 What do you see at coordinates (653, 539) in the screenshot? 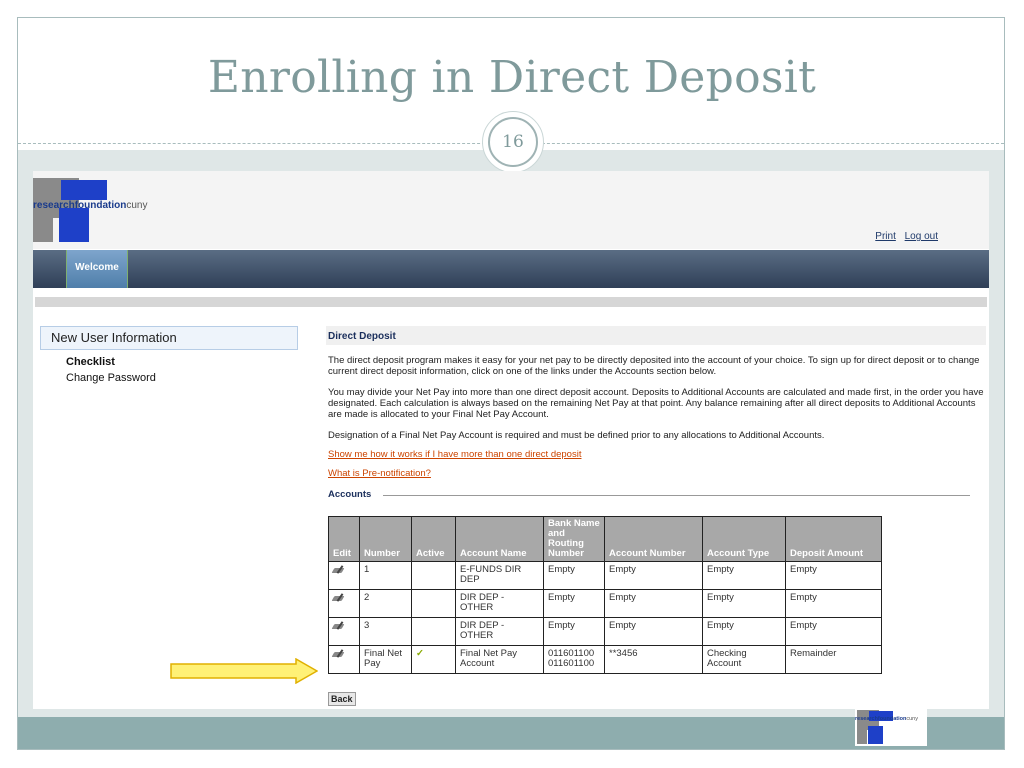
I see `col-account-number: Account Number` at bounding box center [653, 539].